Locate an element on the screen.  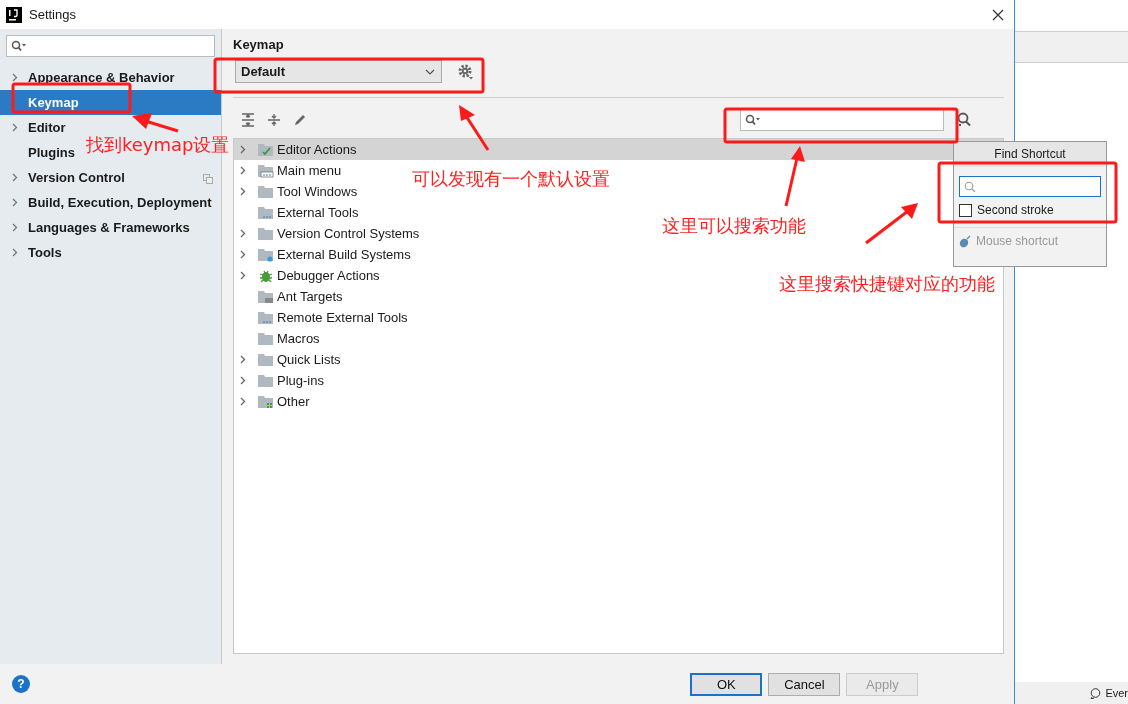
tree-item-label: Main menu is located at coordinates (309, 170).